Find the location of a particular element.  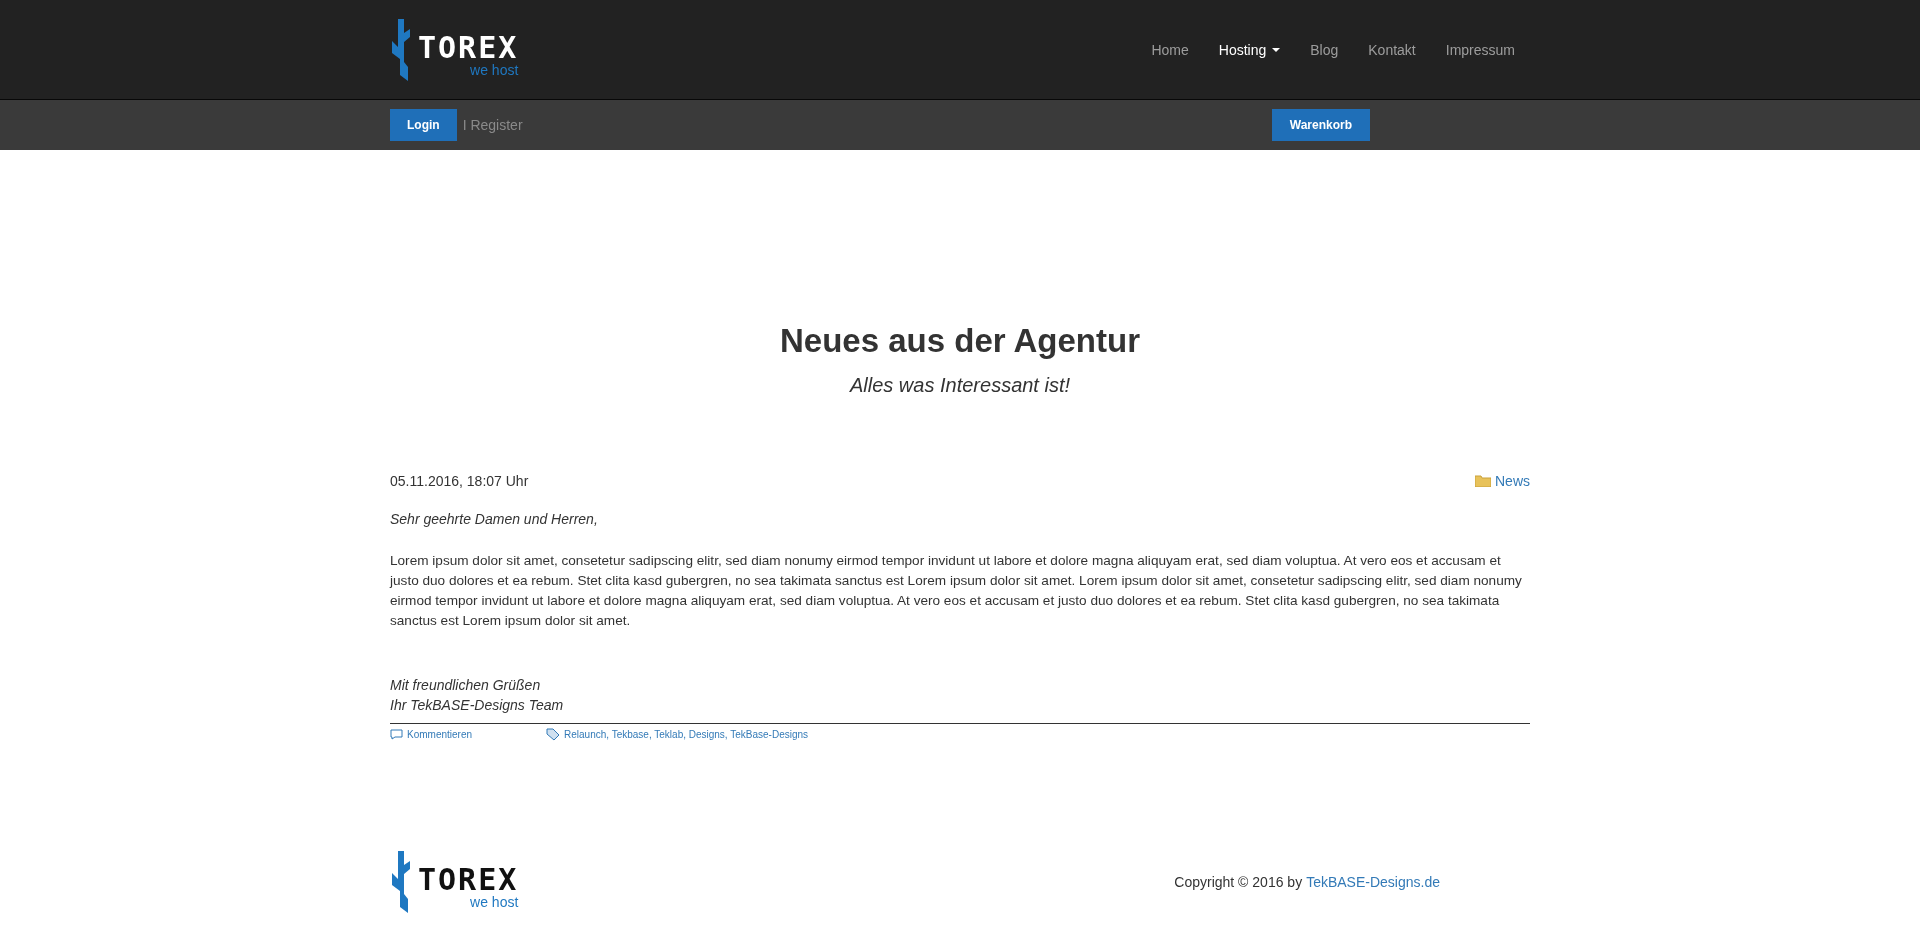

tags-link: Relaunch, Tekbase, Teklab, Designs, TekBase-Designs is located at coordinates (686, 734).